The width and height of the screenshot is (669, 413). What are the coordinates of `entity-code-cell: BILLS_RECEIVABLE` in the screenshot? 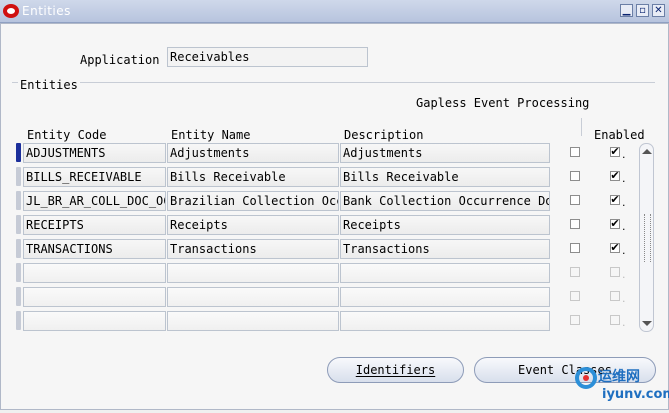 It's located at (94, 177).